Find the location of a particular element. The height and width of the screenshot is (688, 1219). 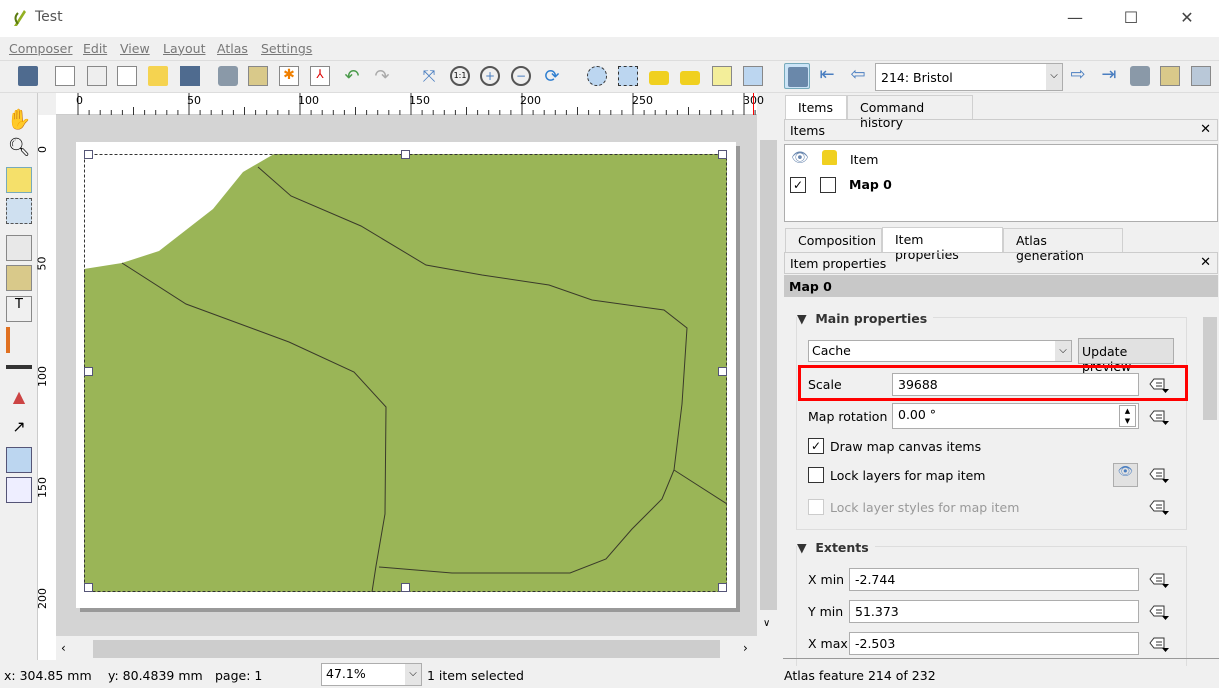

zoom-in-button: + is located at coordinates (490, 76).